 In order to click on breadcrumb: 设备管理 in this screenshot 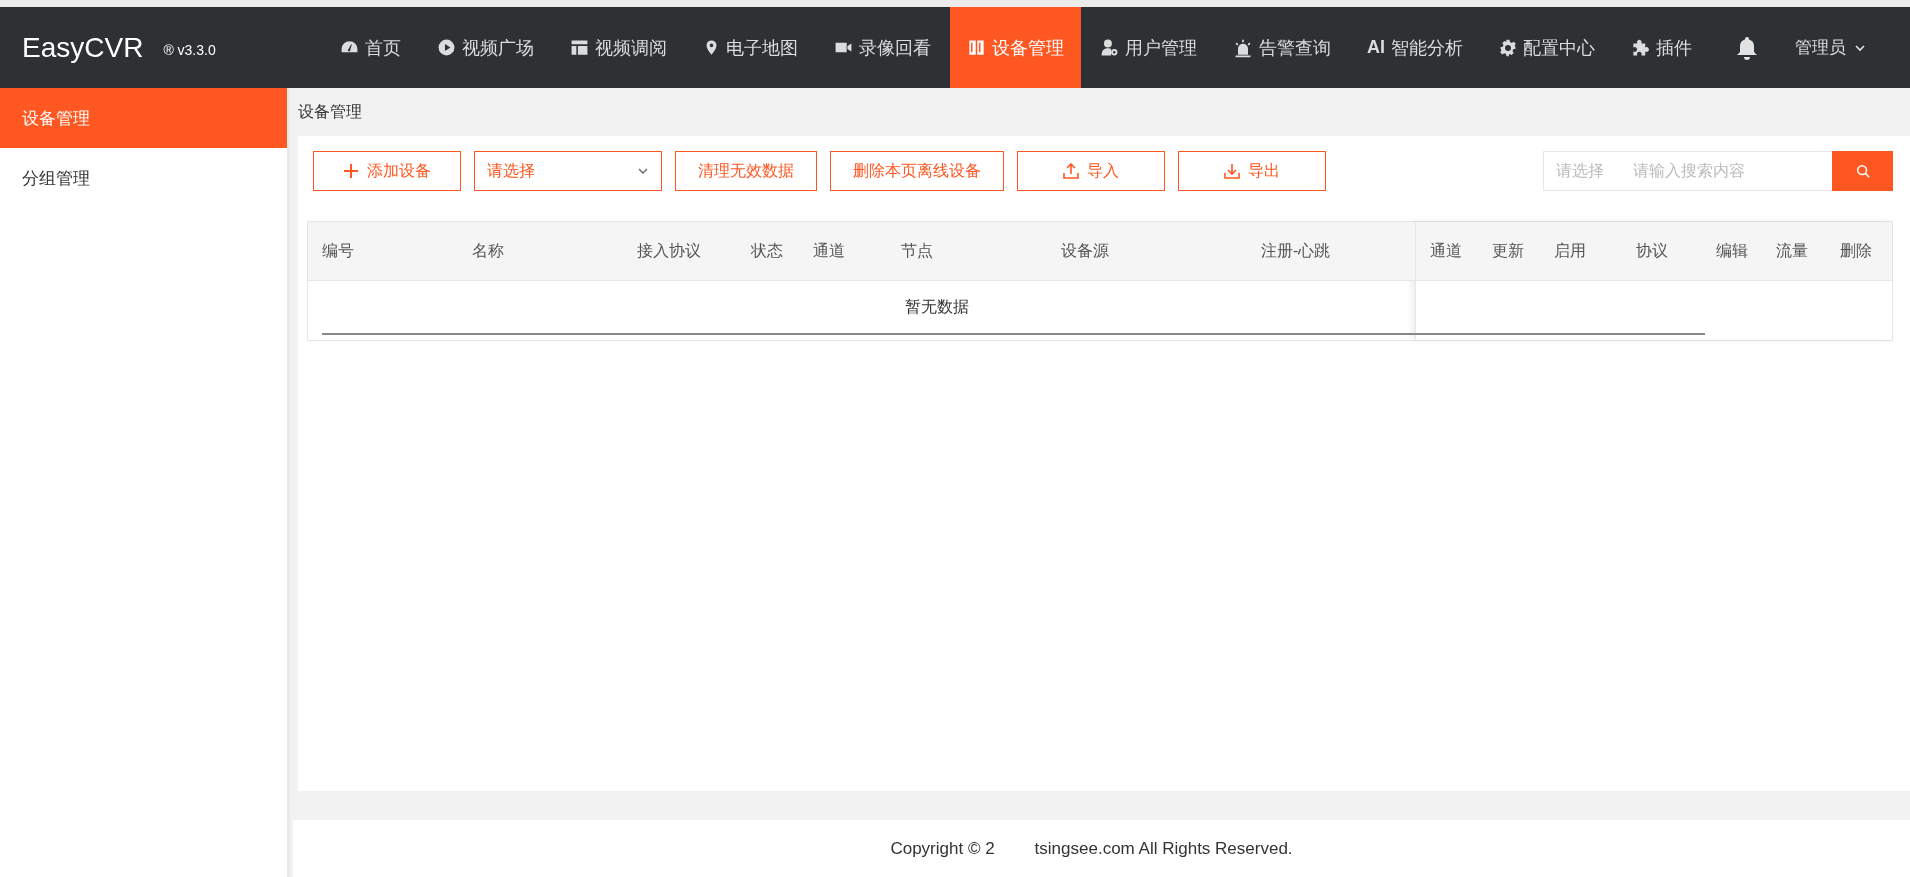, I will do `click(330, 111)`.